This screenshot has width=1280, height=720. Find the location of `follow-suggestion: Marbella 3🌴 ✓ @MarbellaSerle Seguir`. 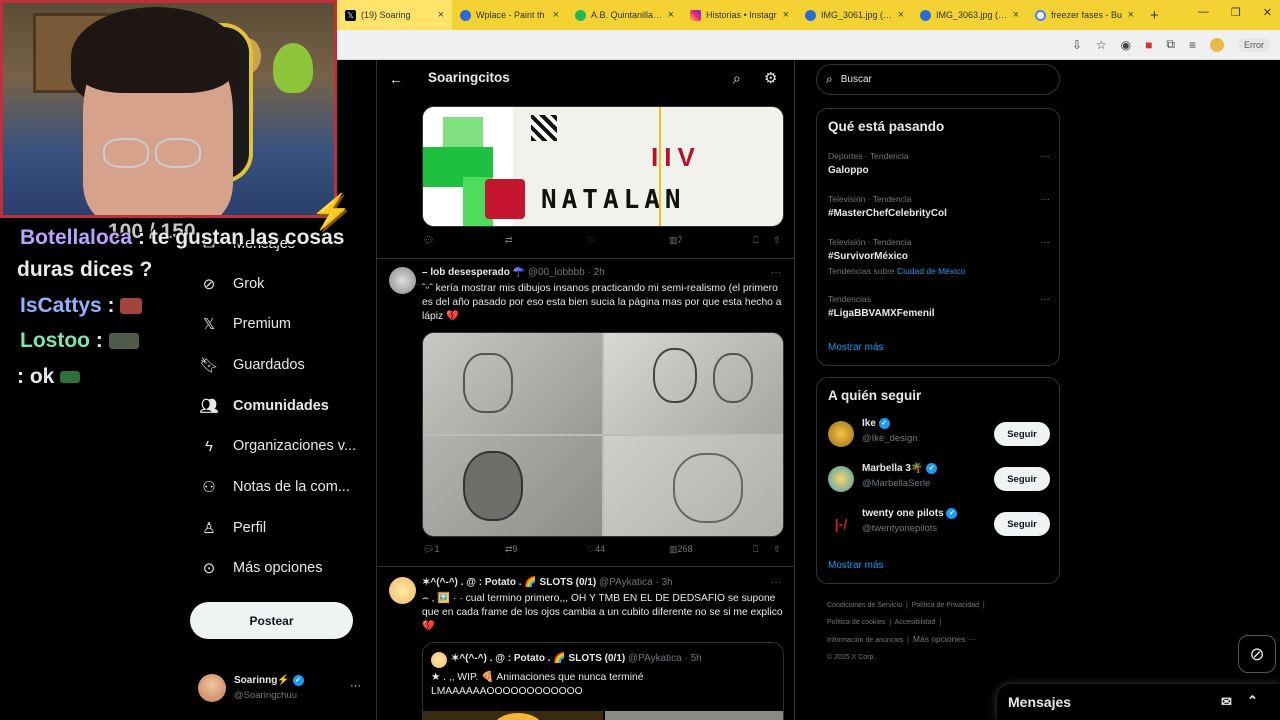

follow-suggestion: Marbella 3🌴 ✓ @MarbellaSerle Seguir is located at coordinates (939, 480).